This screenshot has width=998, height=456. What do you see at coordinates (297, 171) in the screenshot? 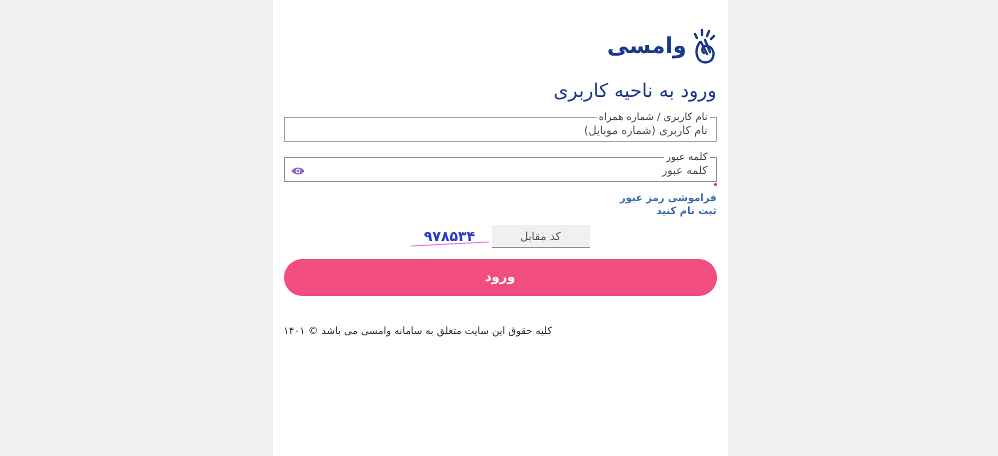
I see `eye-icon` at bounding box center [297, 171].